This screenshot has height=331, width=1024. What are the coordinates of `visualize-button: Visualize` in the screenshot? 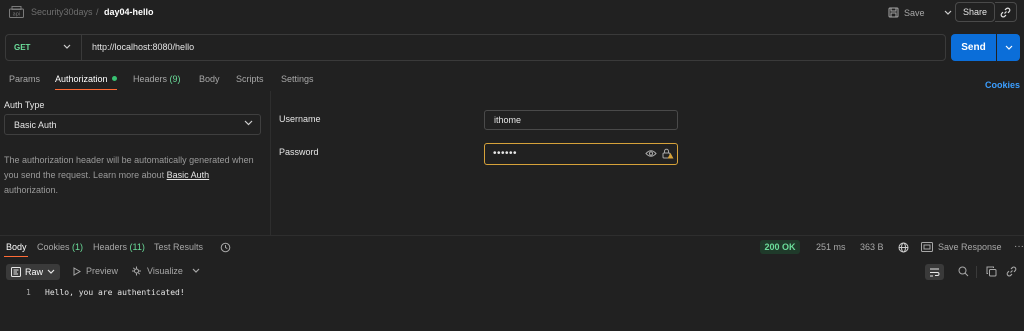 It's located at (157, 271).